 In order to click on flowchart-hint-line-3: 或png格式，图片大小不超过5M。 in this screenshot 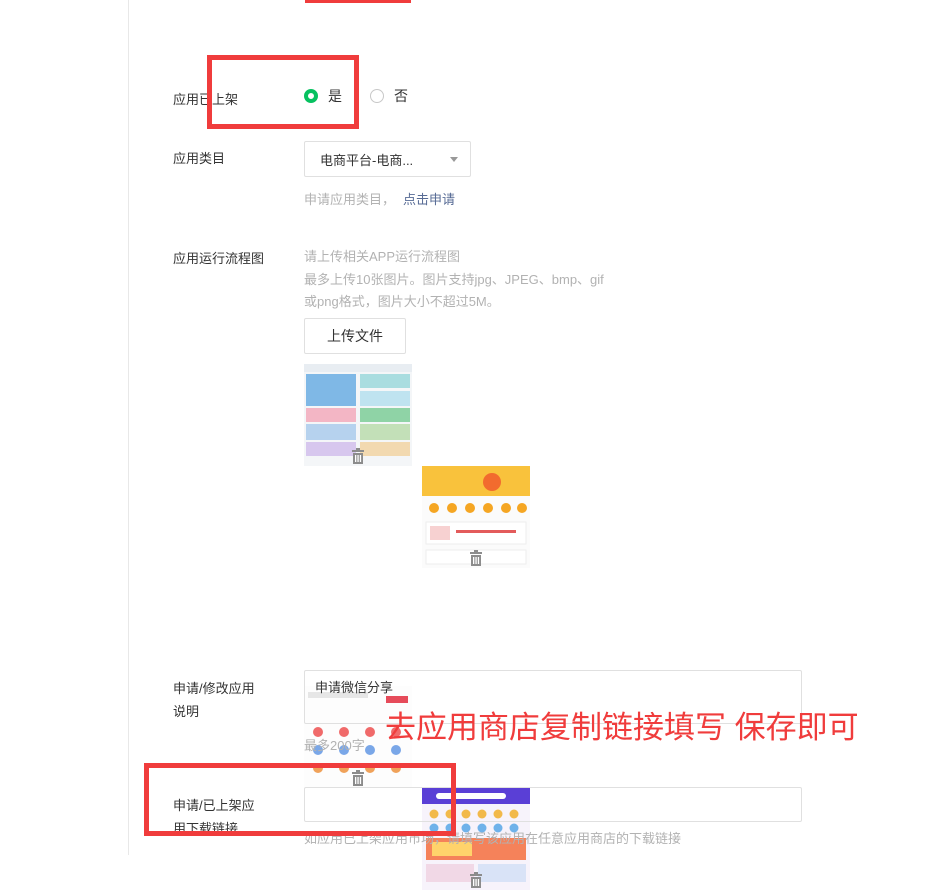, I will do `click(402, 301)`.